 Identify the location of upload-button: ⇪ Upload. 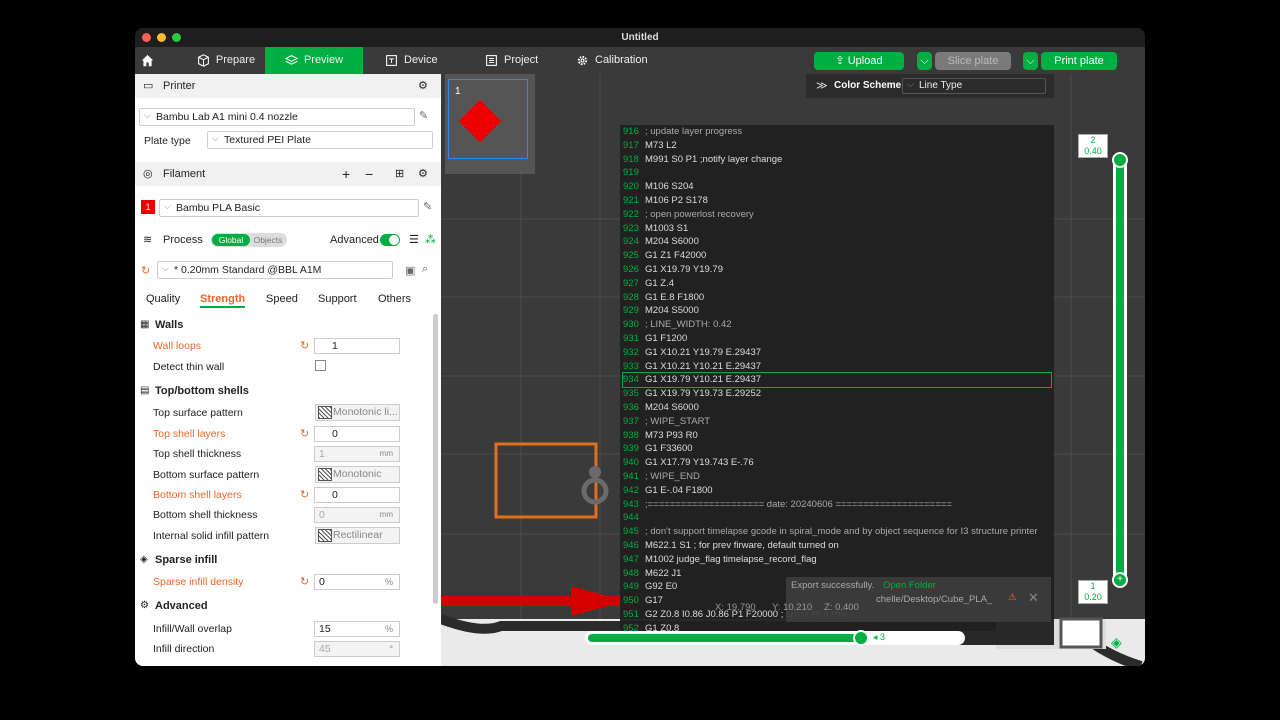
(859, 61).